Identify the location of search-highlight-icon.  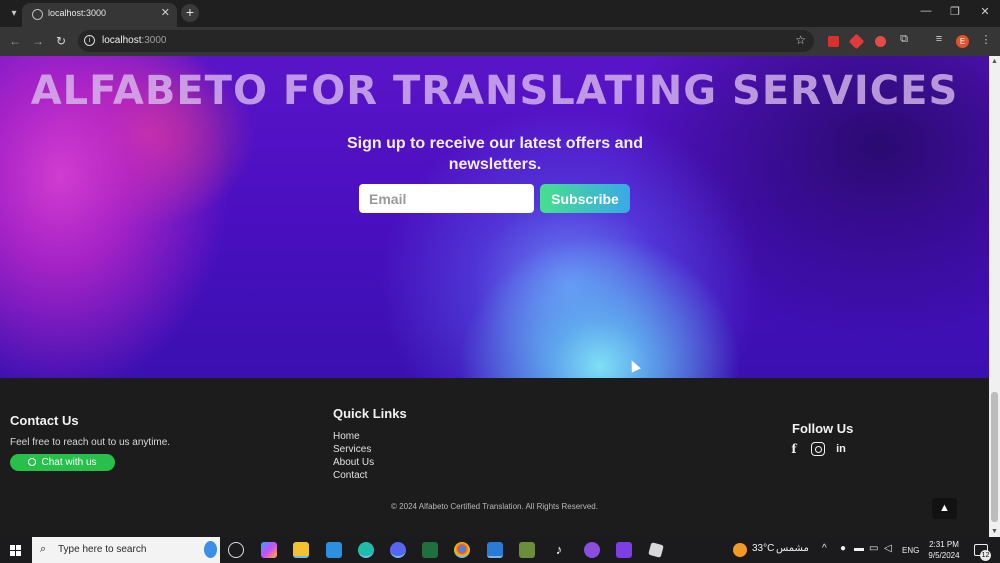
(210, 549).